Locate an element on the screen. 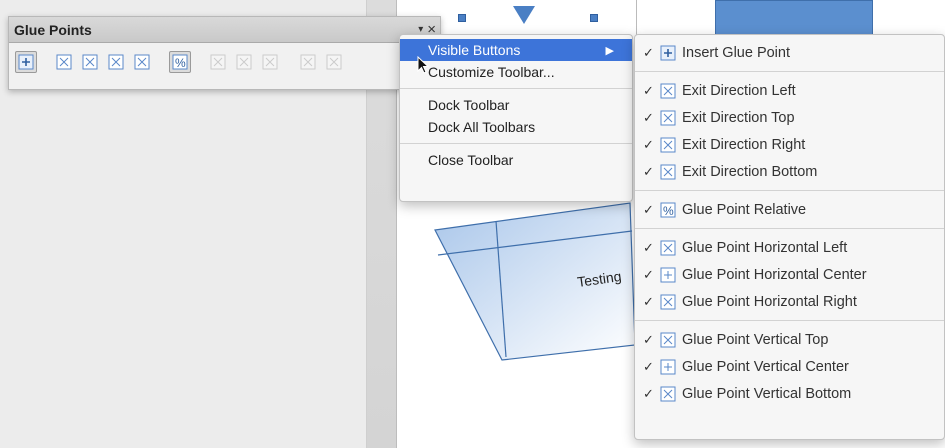 The width and height of the screenshot is (945, 448). submenu-item-horizontal-left: ✓ Glue Point Horizontal Left is located at coordinates (789, 247).